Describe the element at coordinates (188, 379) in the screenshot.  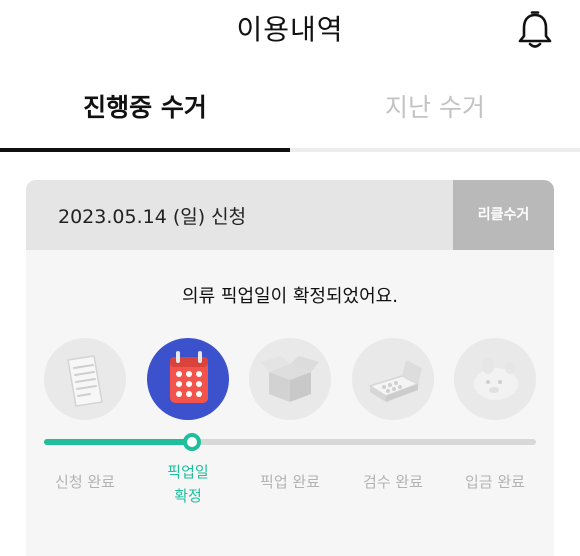
I see `calendar-icon` at that location.